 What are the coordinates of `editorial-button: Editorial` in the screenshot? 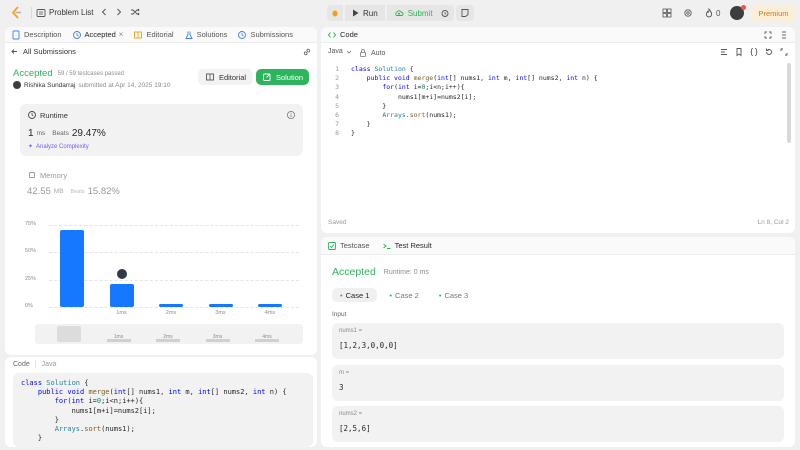 It's located at (225, 77).